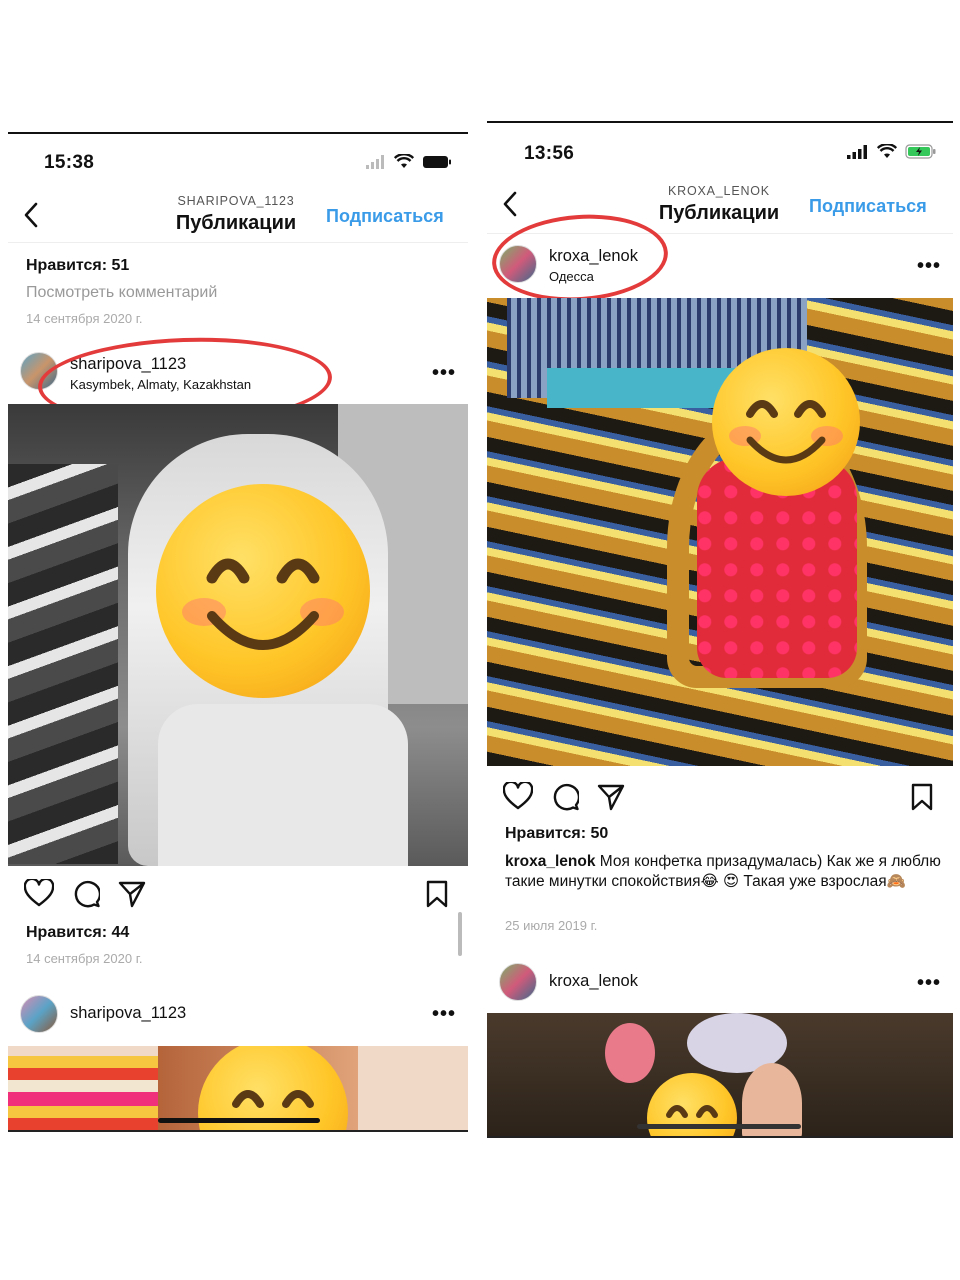 This screenshot has width=960, height=1280. I want to click on photo-shirt, so click(283, 785).